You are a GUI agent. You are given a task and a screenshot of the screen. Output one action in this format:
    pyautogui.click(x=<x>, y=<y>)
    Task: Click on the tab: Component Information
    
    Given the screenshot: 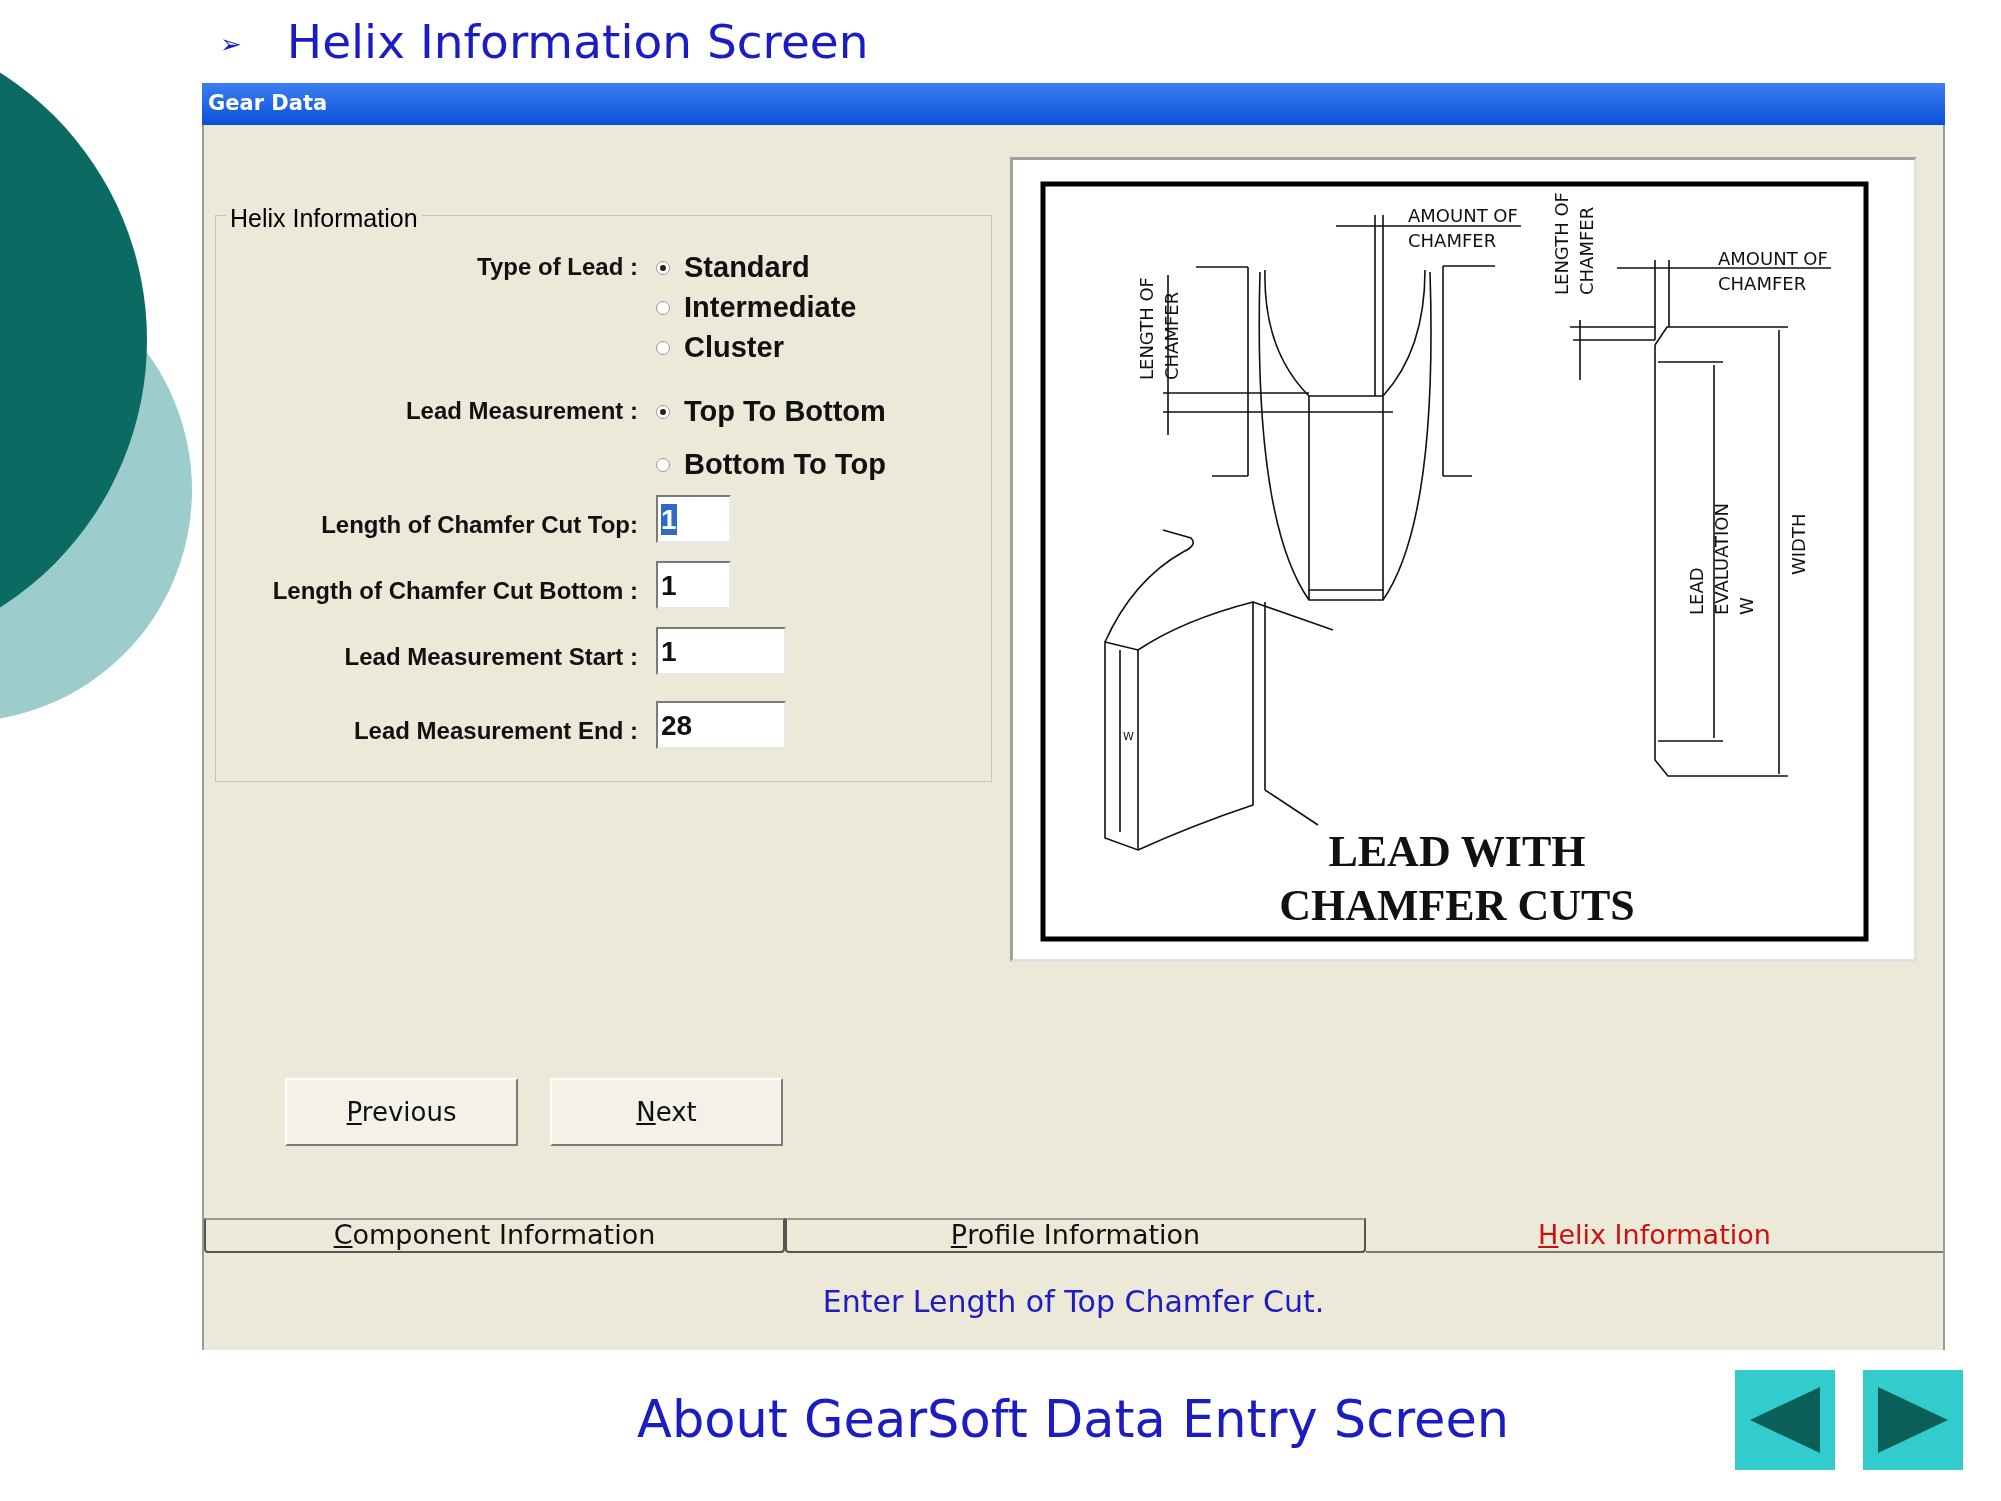 What is the action you would take?
    pyautogui.click(x=494, y=1235)
    